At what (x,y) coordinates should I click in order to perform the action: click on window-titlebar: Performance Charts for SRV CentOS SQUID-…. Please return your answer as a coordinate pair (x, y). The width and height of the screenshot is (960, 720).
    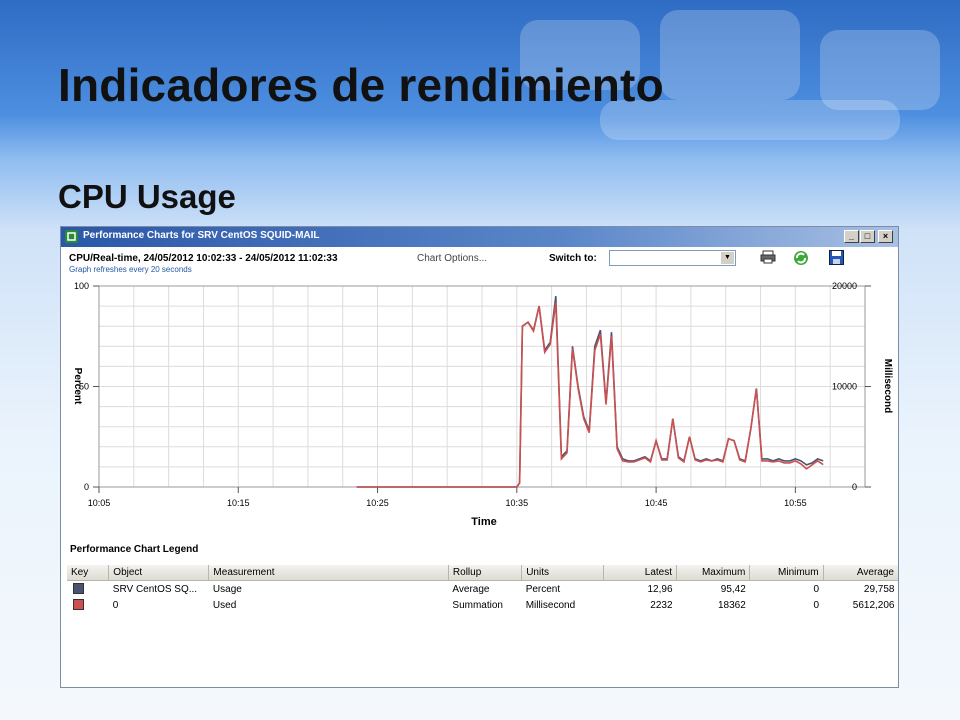
    Looking at the image, I should click on (479, 237).